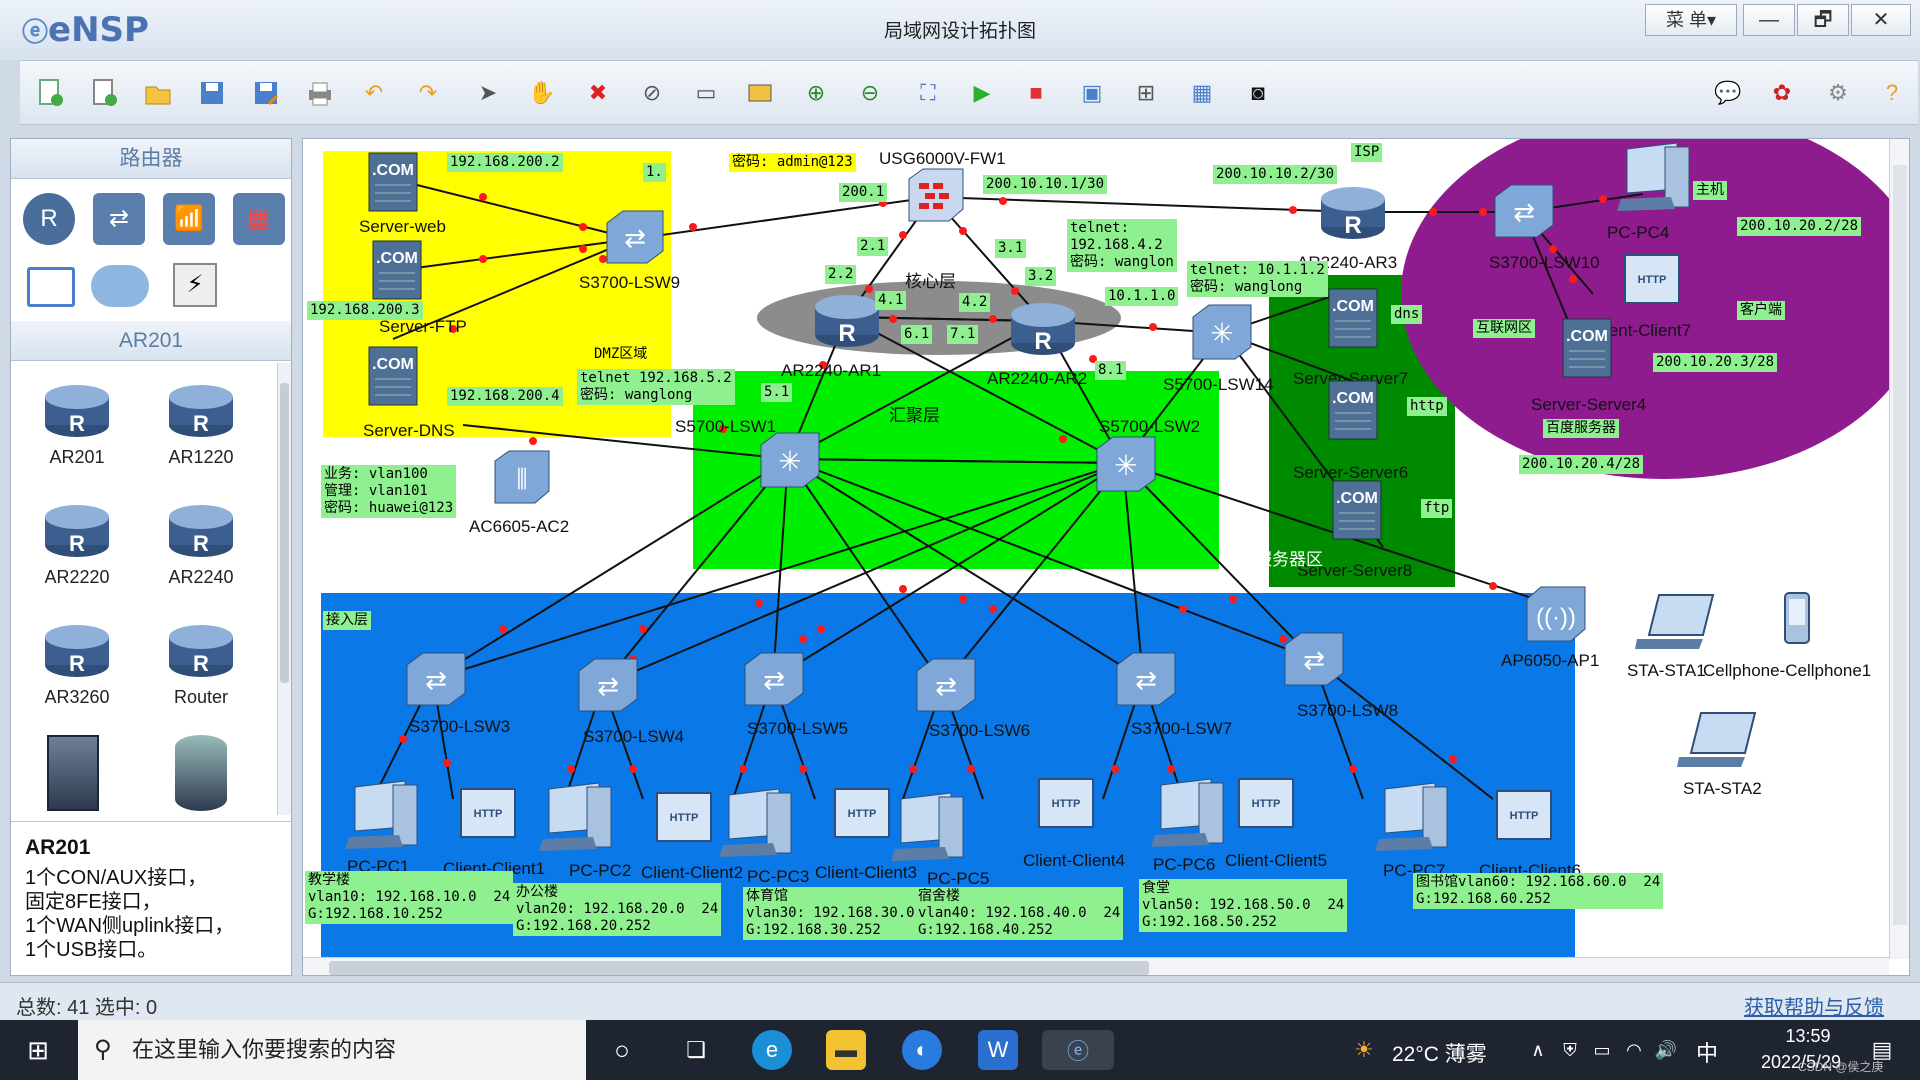  What do you see at coordinates (189, 219) in the screenshot?
I see `wireless-category-icon: 📶` at bounding box center [189, 219].